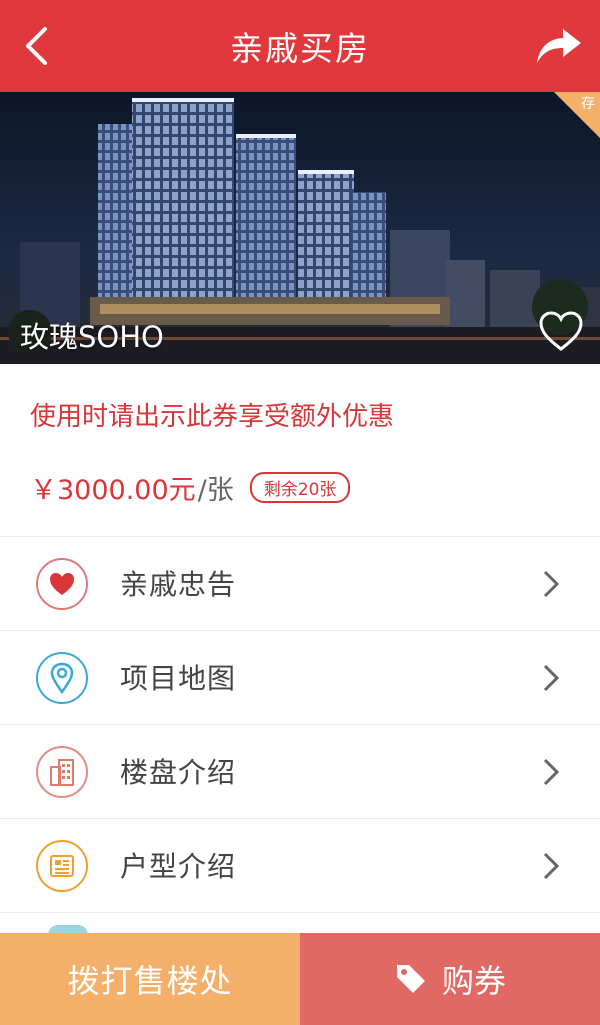 The height and width of the screenshot is (1025, 600). I want to click on price-row: ￥3000.00元 /张 剩余20张, so click(190, 487).